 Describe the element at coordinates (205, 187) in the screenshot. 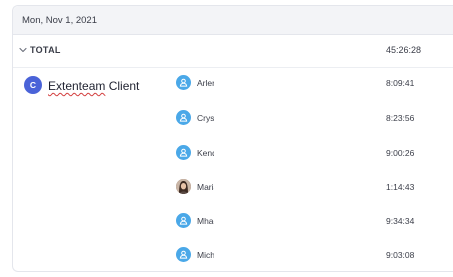

I see `user-name: Maria` at that location.